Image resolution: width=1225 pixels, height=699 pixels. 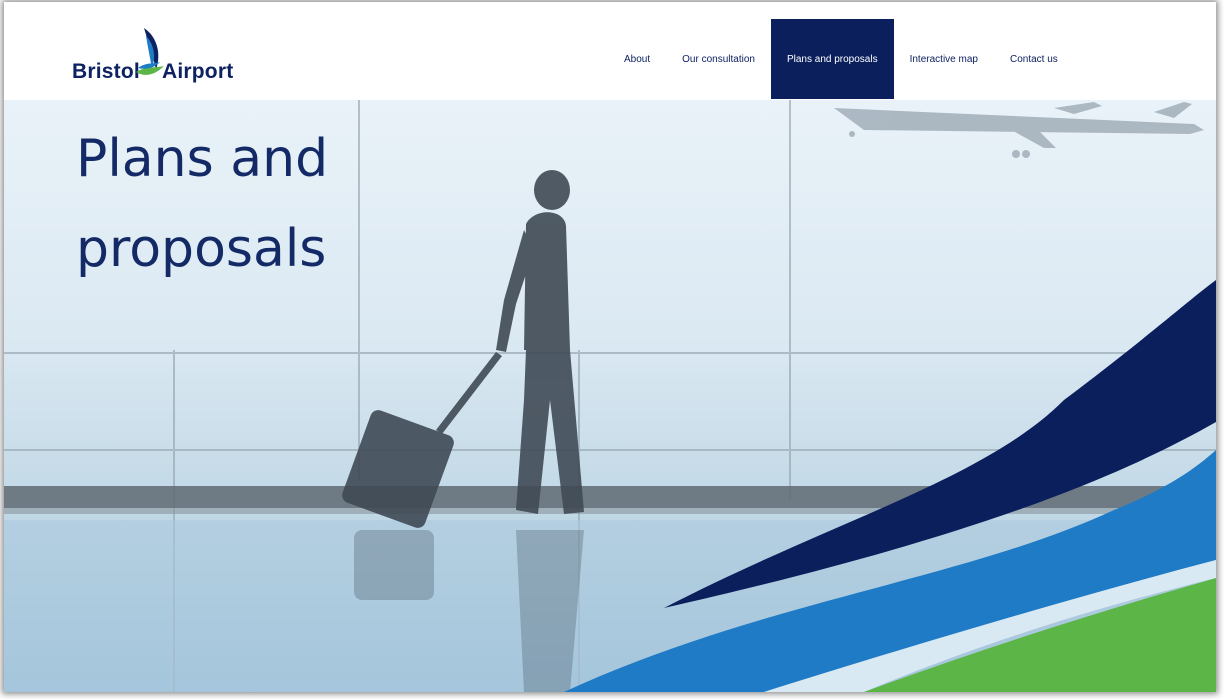 What do you see at coordinates (202, 204) in the screenshot?
I see `page-title: Plans and proposals` at bounding box center [202, 204].